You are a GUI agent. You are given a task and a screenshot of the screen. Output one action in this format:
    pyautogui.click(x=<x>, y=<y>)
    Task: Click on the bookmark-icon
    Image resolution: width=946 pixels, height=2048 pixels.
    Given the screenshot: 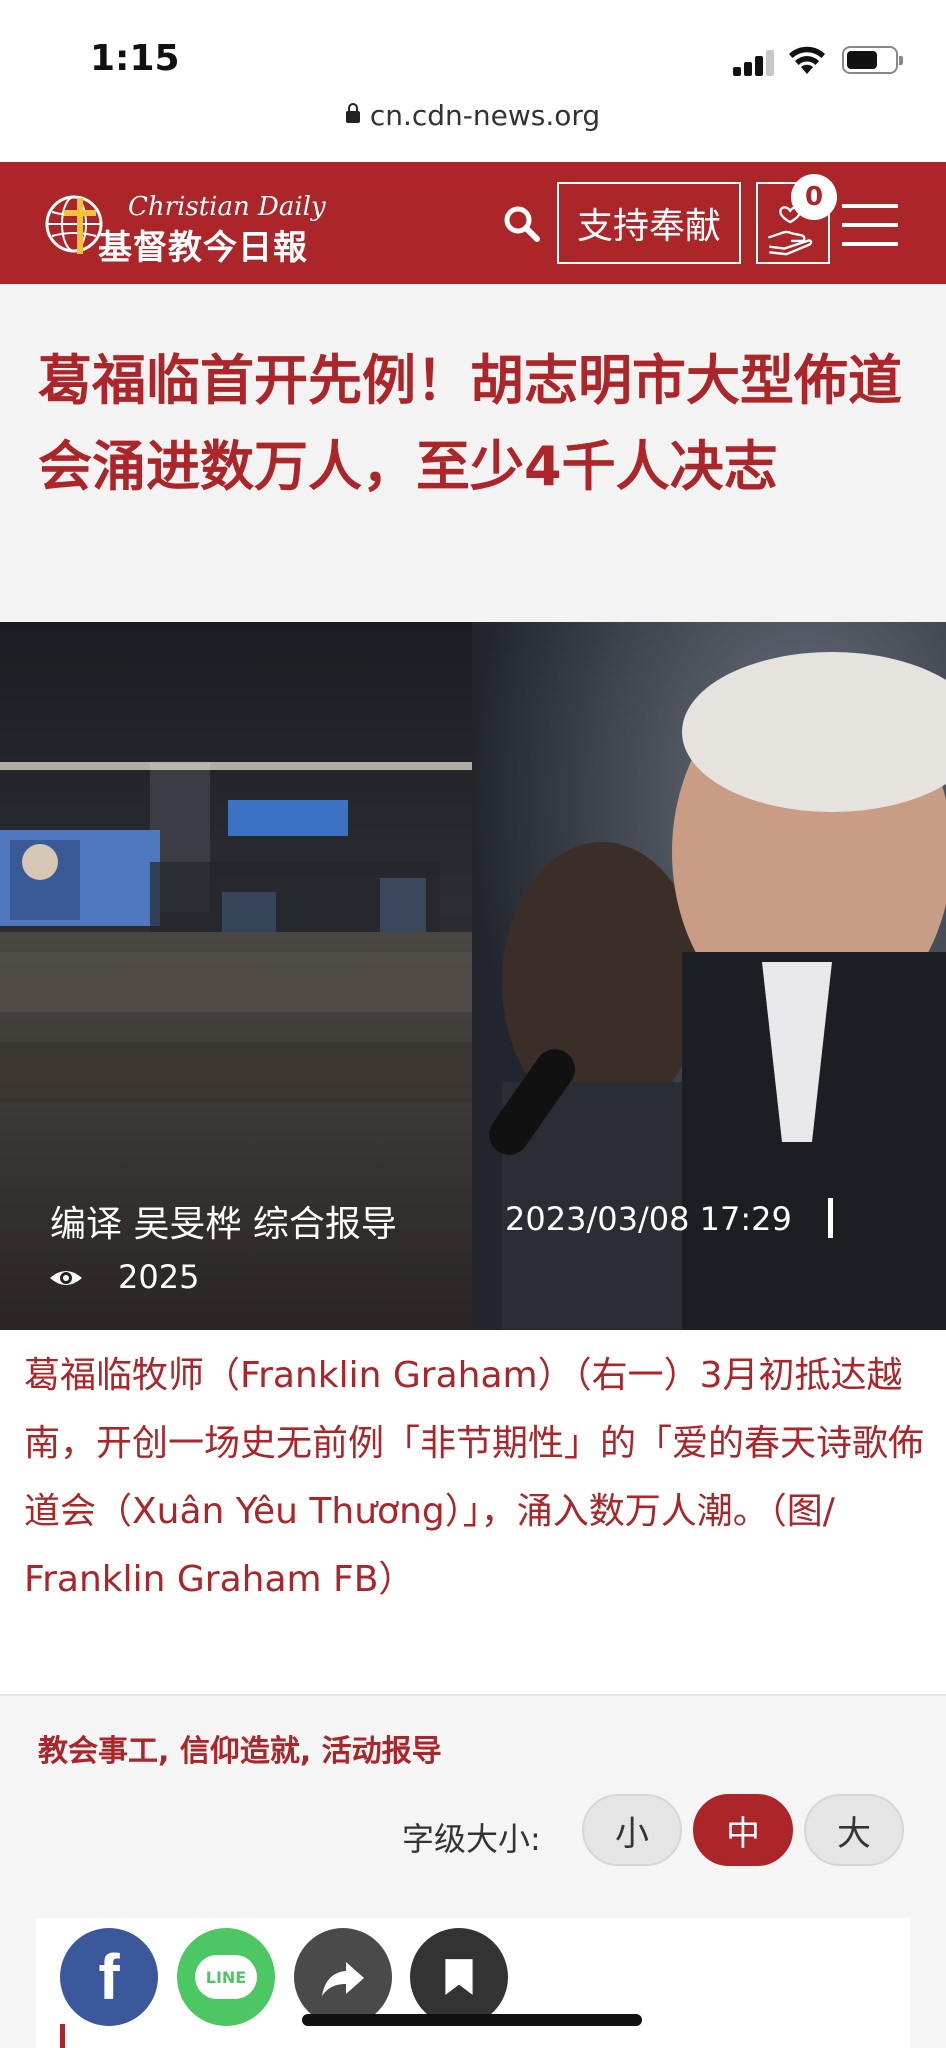 What is the action you would take?
    pyautogui.click(x=459, y=1977)
    